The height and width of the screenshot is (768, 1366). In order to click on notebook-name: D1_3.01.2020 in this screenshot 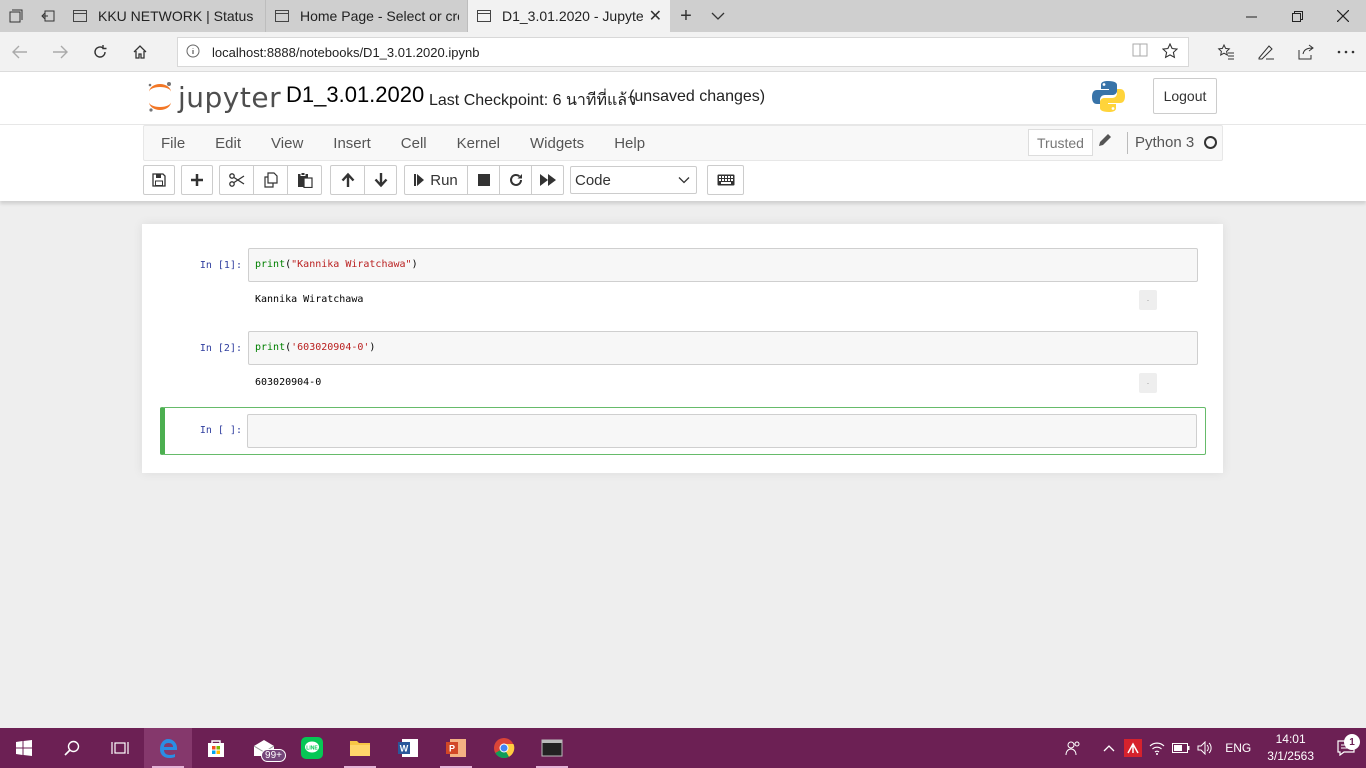, I will do `click(355, 95)`.